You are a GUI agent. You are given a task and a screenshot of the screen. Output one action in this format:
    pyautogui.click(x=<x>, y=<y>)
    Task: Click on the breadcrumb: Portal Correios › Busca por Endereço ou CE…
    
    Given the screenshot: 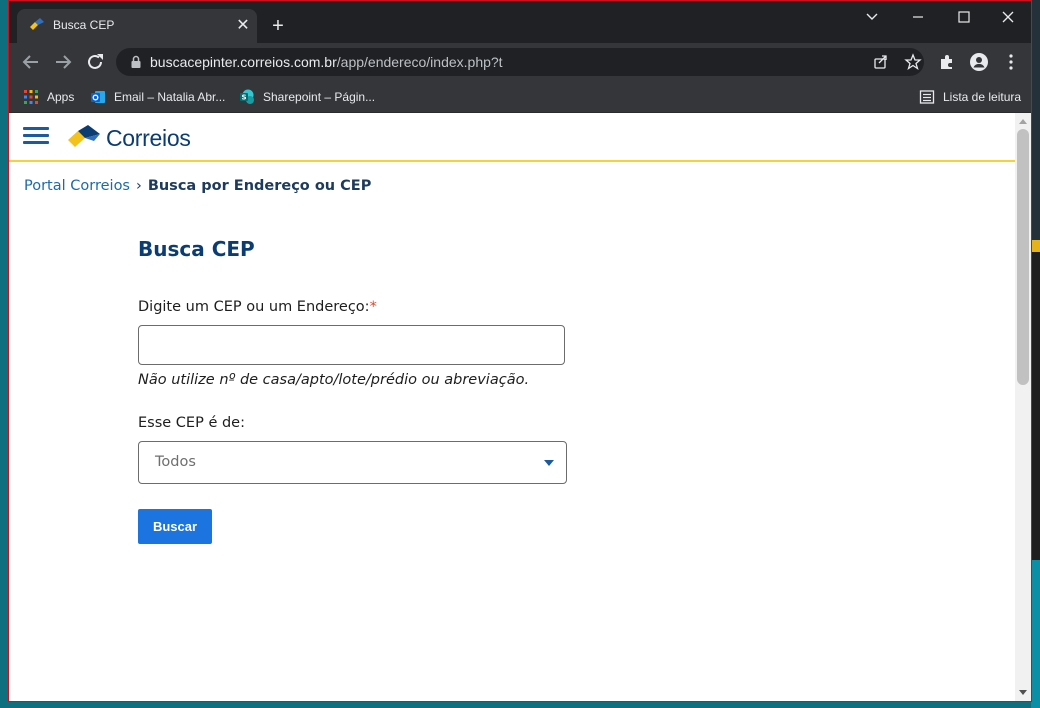 What is the action you would take?
    pyautogui.click(x=197, y=186)
    